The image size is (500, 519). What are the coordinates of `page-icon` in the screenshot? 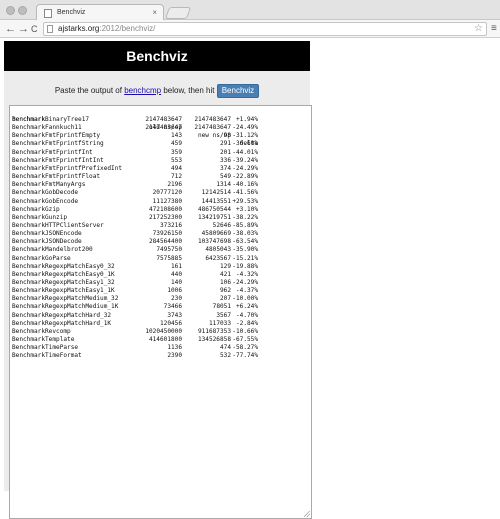 It's located at (50, 29).